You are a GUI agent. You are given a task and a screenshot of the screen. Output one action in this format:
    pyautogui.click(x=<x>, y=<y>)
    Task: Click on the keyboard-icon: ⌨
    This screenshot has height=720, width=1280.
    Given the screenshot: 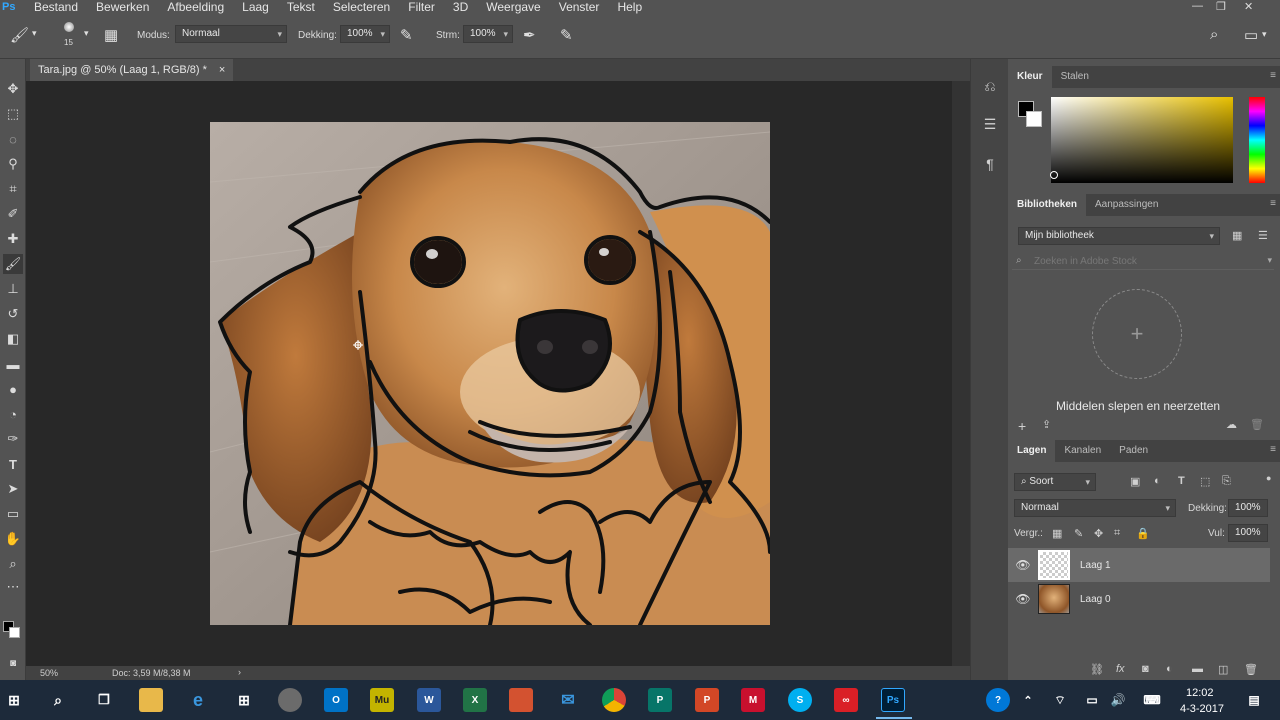 What is the action you would take?
    pyautogui.click(x=1152, y=700)
    